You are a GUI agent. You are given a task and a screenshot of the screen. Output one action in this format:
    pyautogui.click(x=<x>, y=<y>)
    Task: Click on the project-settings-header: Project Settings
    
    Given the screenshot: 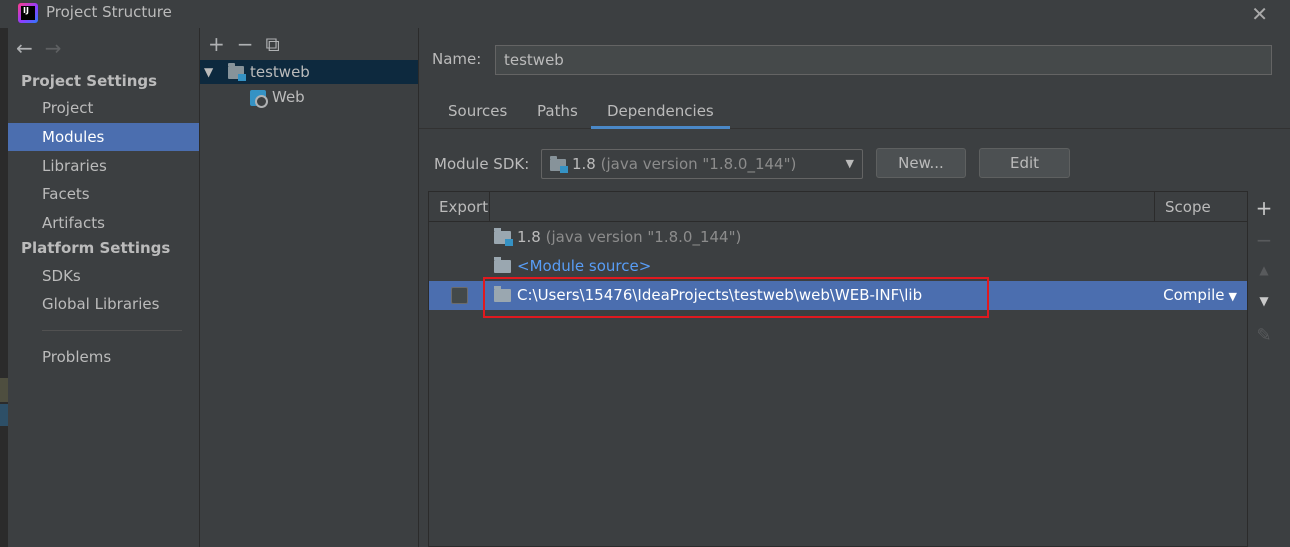 What is the action you would take?
    pyautogui.click(x=89, y=81)
    